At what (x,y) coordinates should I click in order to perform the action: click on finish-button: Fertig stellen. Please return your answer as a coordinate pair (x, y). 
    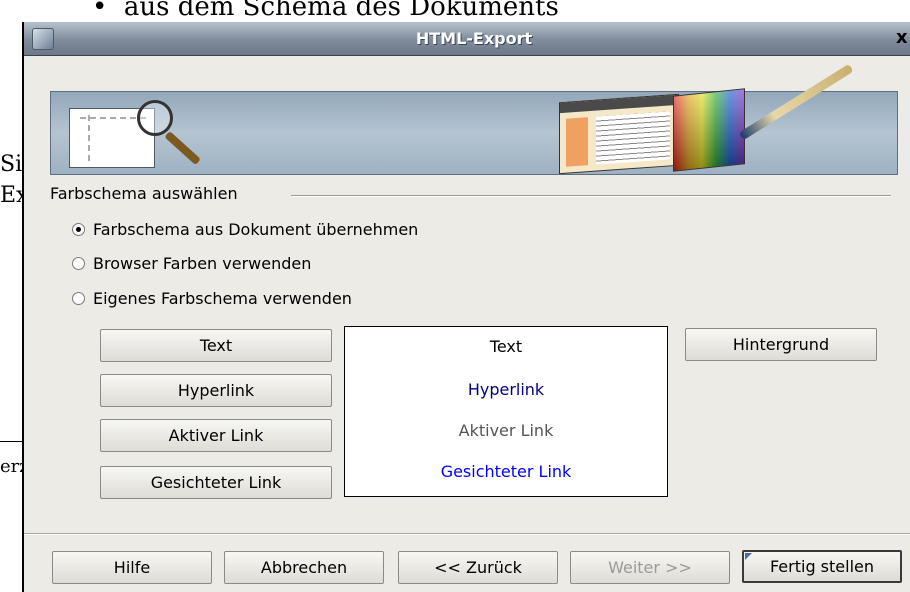
    Looking at the image, I should click on (822, 566).